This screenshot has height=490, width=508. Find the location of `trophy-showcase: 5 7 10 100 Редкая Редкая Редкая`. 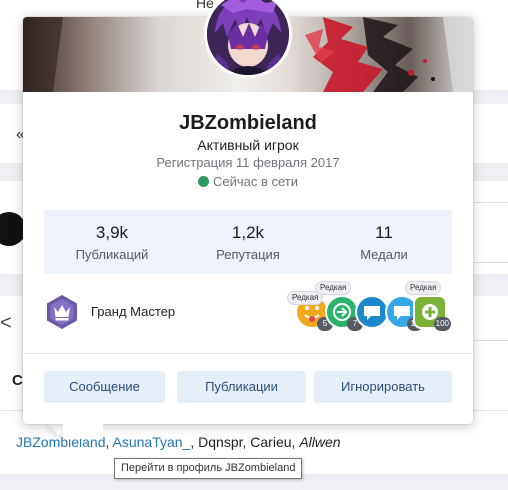

trophy-showcase: 5 7 10 100 Редкая Редкая Редкая is located at coordinates (370, 309).